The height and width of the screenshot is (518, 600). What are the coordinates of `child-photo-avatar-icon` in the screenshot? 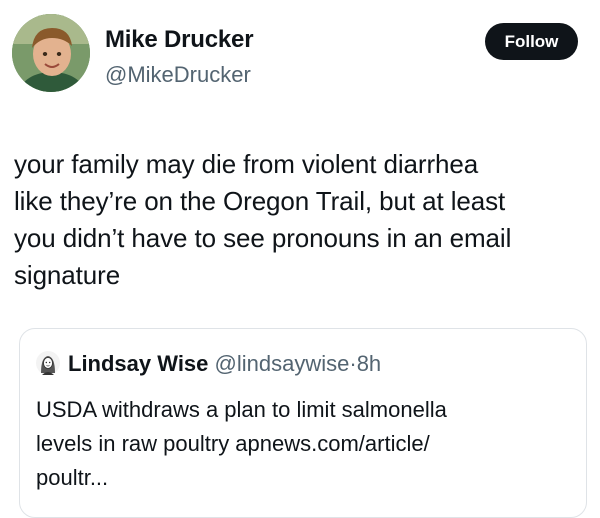 It's located at (51, 53).